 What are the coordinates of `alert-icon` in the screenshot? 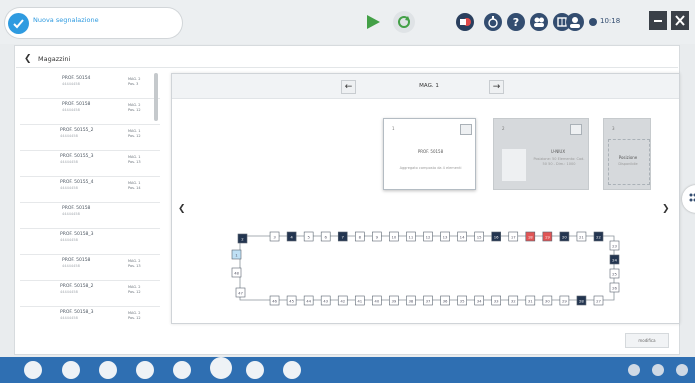 It's located at (145, 370).